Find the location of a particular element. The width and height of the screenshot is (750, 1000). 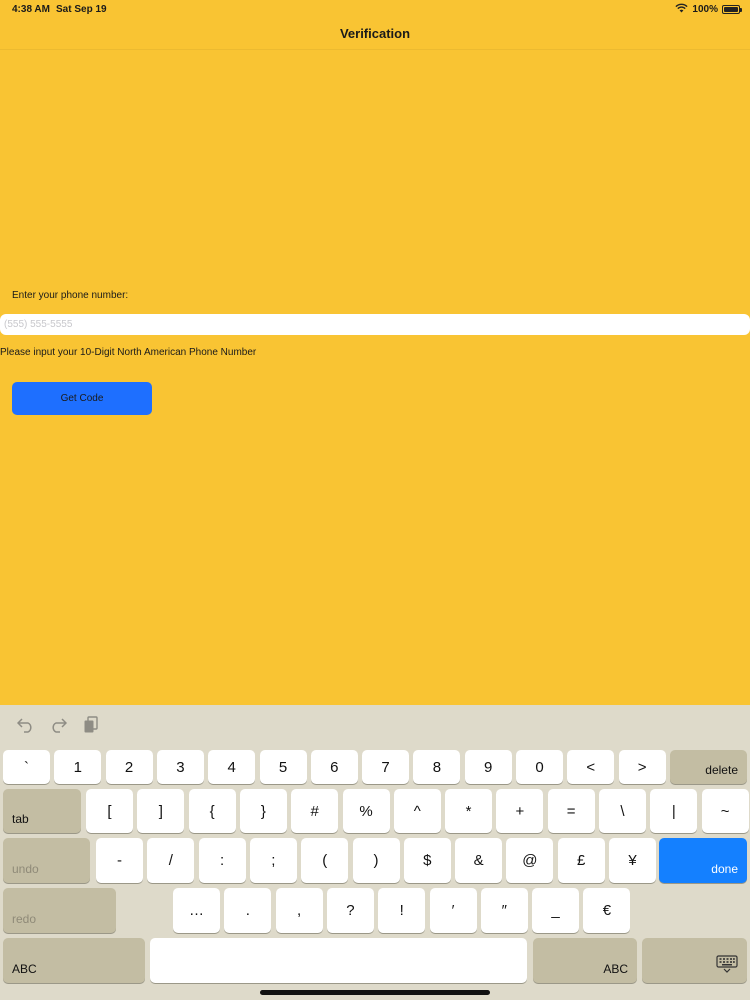

undo-arrow-icon is located at coordinates (26, 725).